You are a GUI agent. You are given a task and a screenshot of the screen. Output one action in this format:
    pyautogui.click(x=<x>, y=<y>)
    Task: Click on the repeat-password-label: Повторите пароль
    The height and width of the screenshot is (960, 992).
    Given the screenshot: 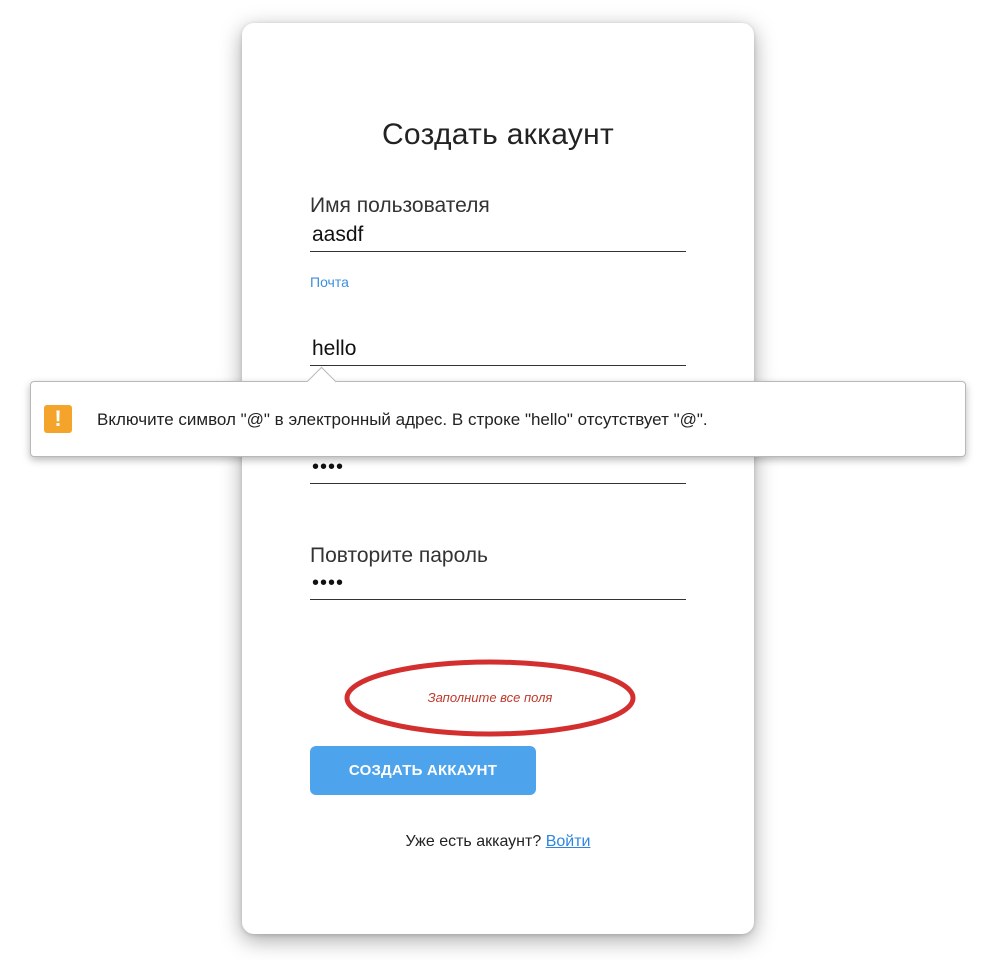 What is the action you would take?
    pyautogui.click(x=399, y=555)
    